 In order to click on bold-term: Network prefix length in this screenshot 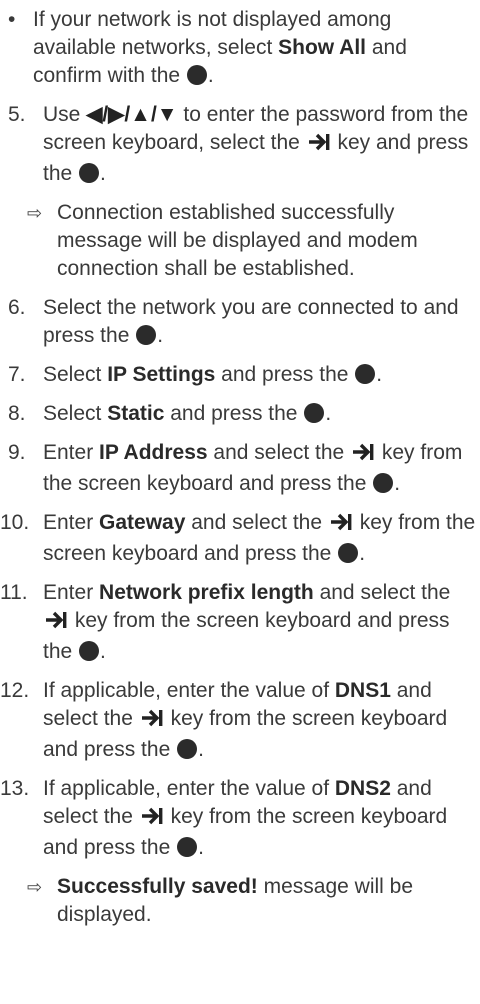, I will do `click(206, 592)`.